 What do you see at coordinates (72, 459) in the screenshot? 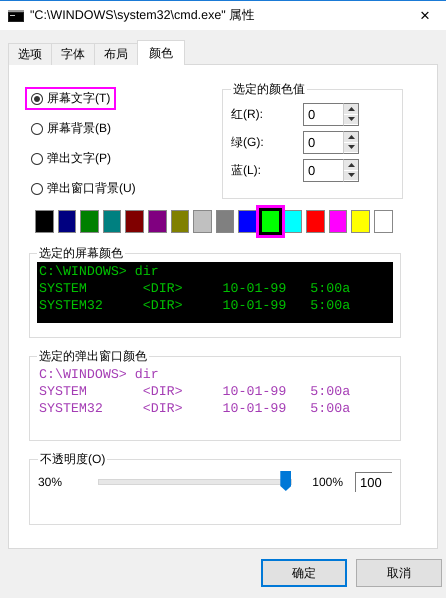
I see `group-title: 不透明度(O)` at bounding box center [72, 459].